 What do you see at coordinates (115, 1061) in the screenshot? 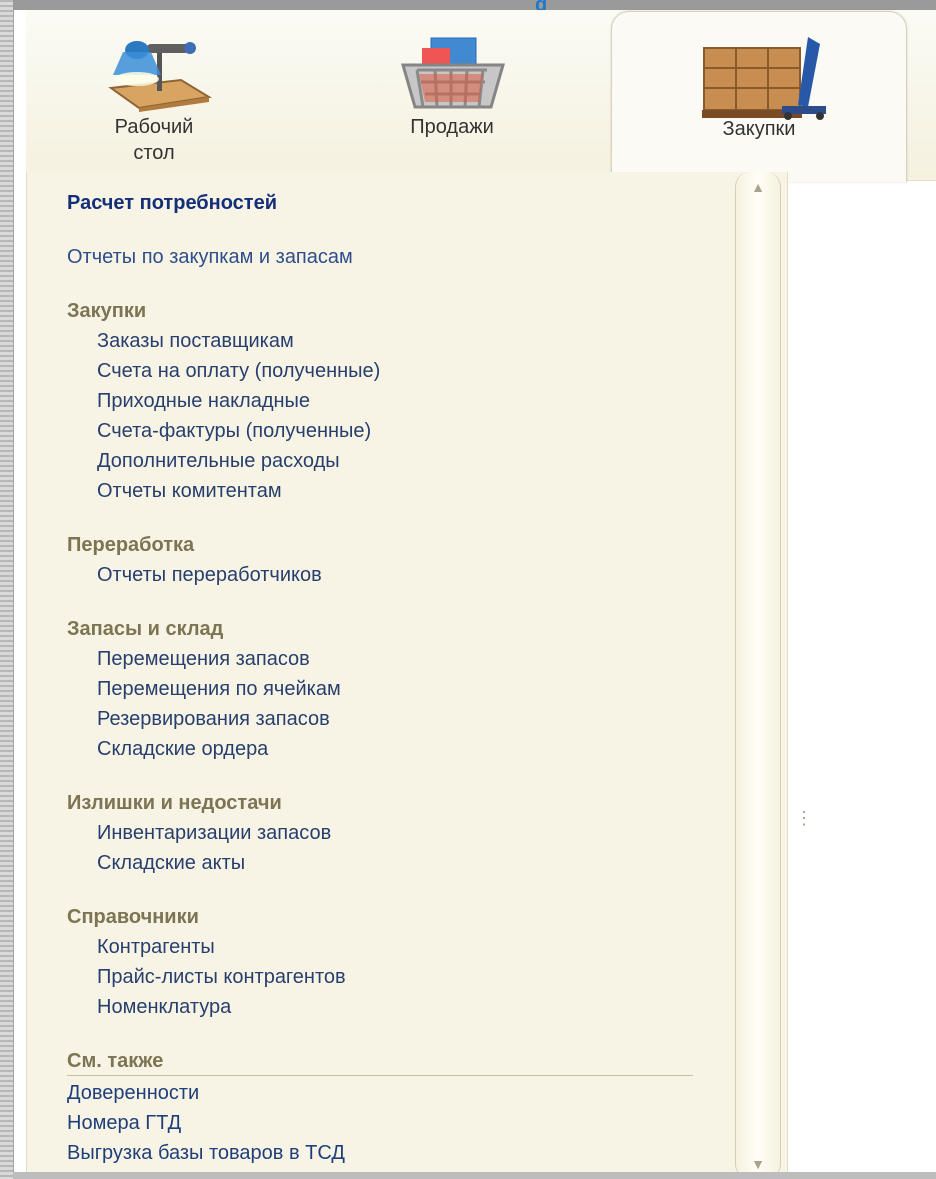
I see `group-title-see-also: См. также` at bounding box center [115, 1061].